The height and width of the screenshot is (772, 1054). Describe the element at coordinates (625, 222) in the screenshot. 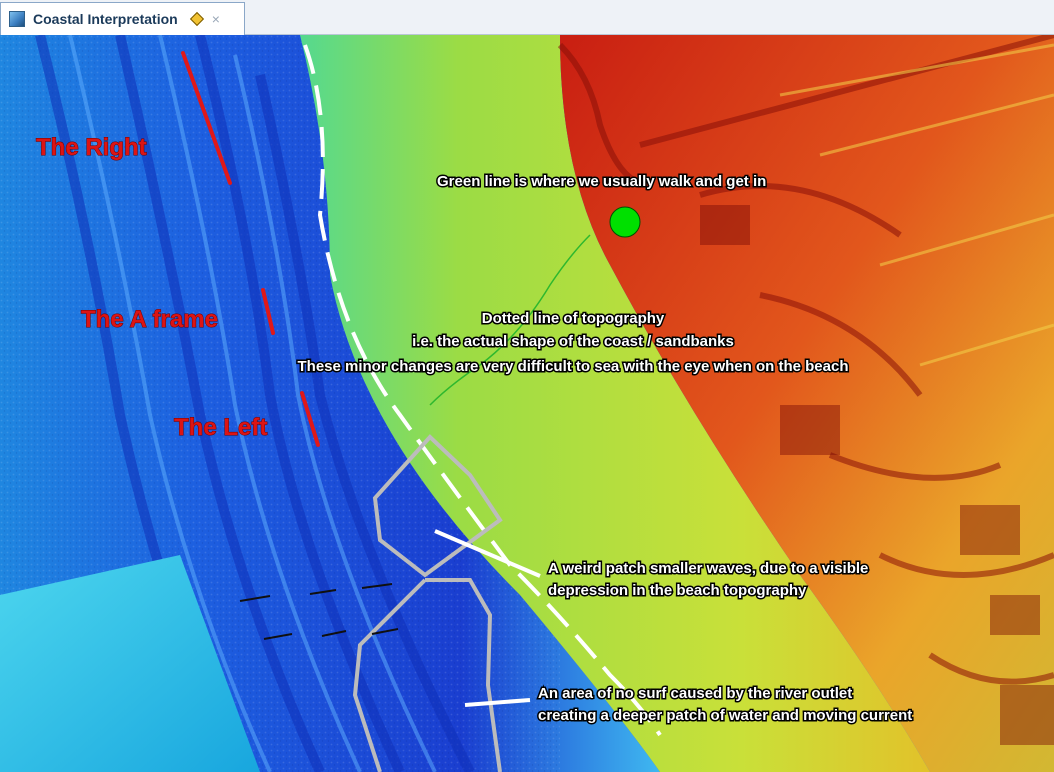

I see `entry-point-marker` at that location.